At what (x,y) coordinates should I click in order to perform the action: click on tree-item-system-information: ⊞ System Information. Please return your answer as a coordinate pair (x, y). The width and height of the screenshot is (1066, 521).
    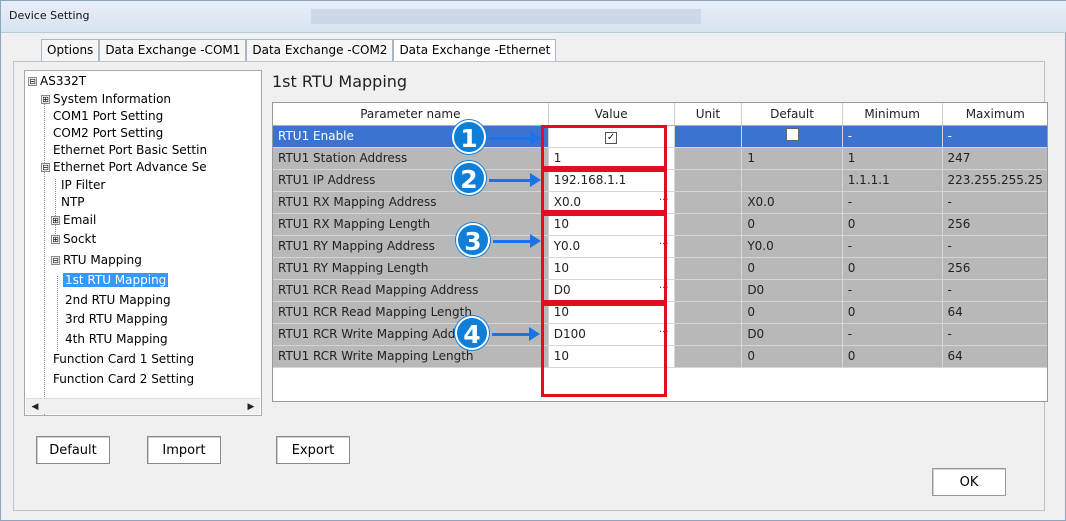
    Looking at the image, I should click on (106, 99).